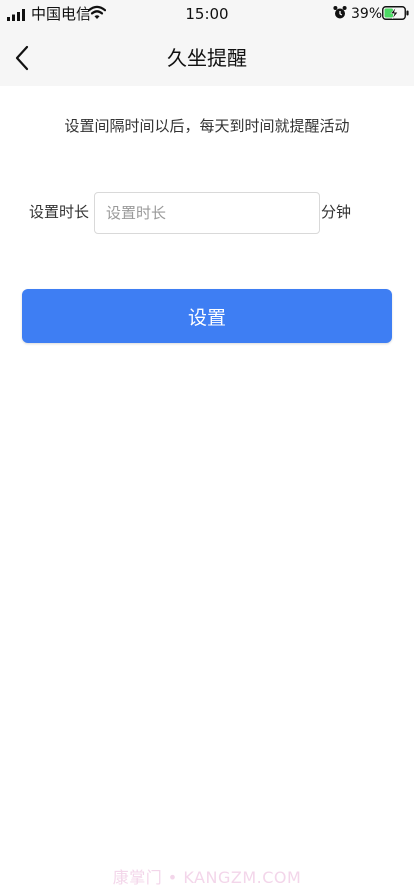  What do you see at coordinates (207, 213) in the screenshot?
I see `duration-input` at bounding box center [207, 213].